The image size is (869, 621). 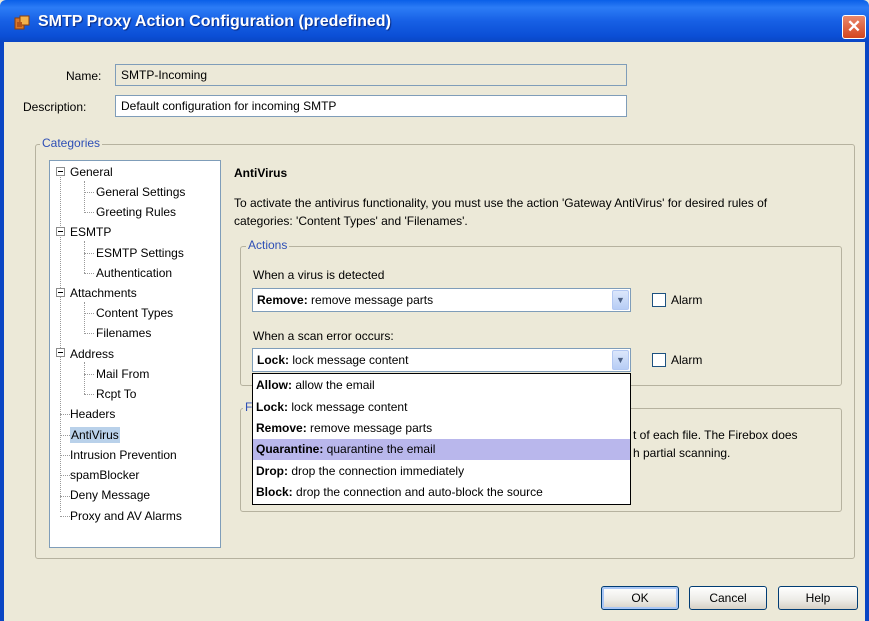 What do you see at coordinates (349, 360) in the screenshot?
I see `scan-action-text: lock message content` at bounding box center [349, 360].